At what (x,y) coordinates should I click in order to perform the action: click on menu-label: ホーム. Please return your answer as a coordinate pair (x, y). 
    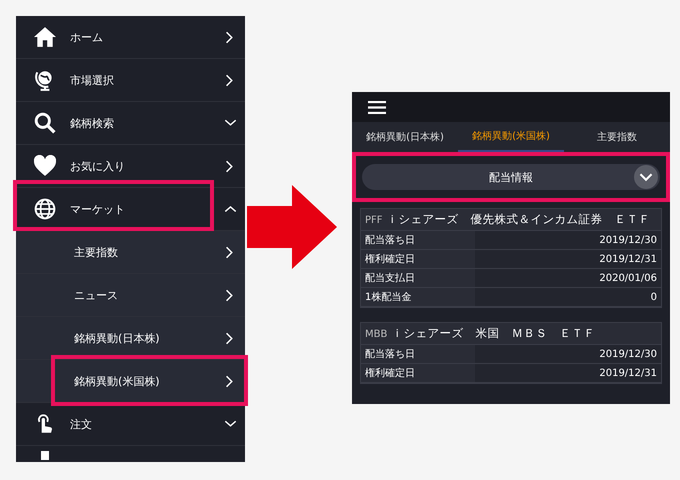
    Looking at the image, I should click on (87, 37).